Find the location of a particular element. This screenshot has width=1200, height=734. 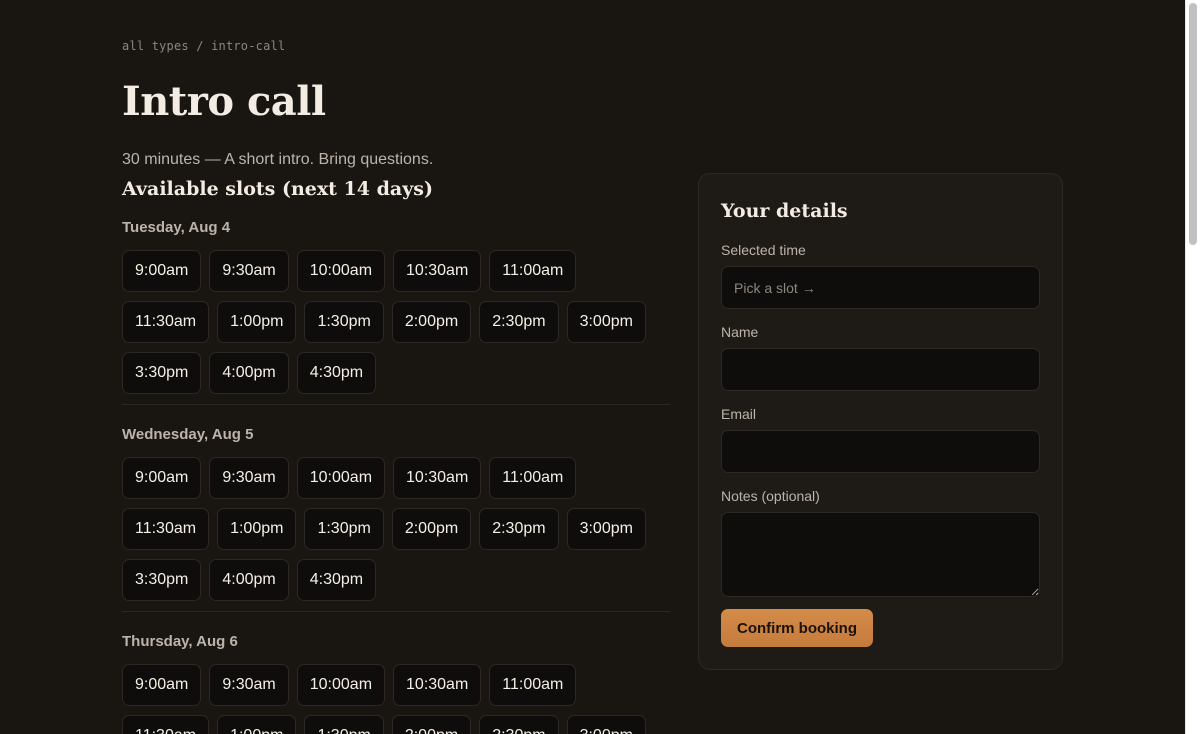

confirm-booking-button: Confirm booking is located at coordinates (797, 628).